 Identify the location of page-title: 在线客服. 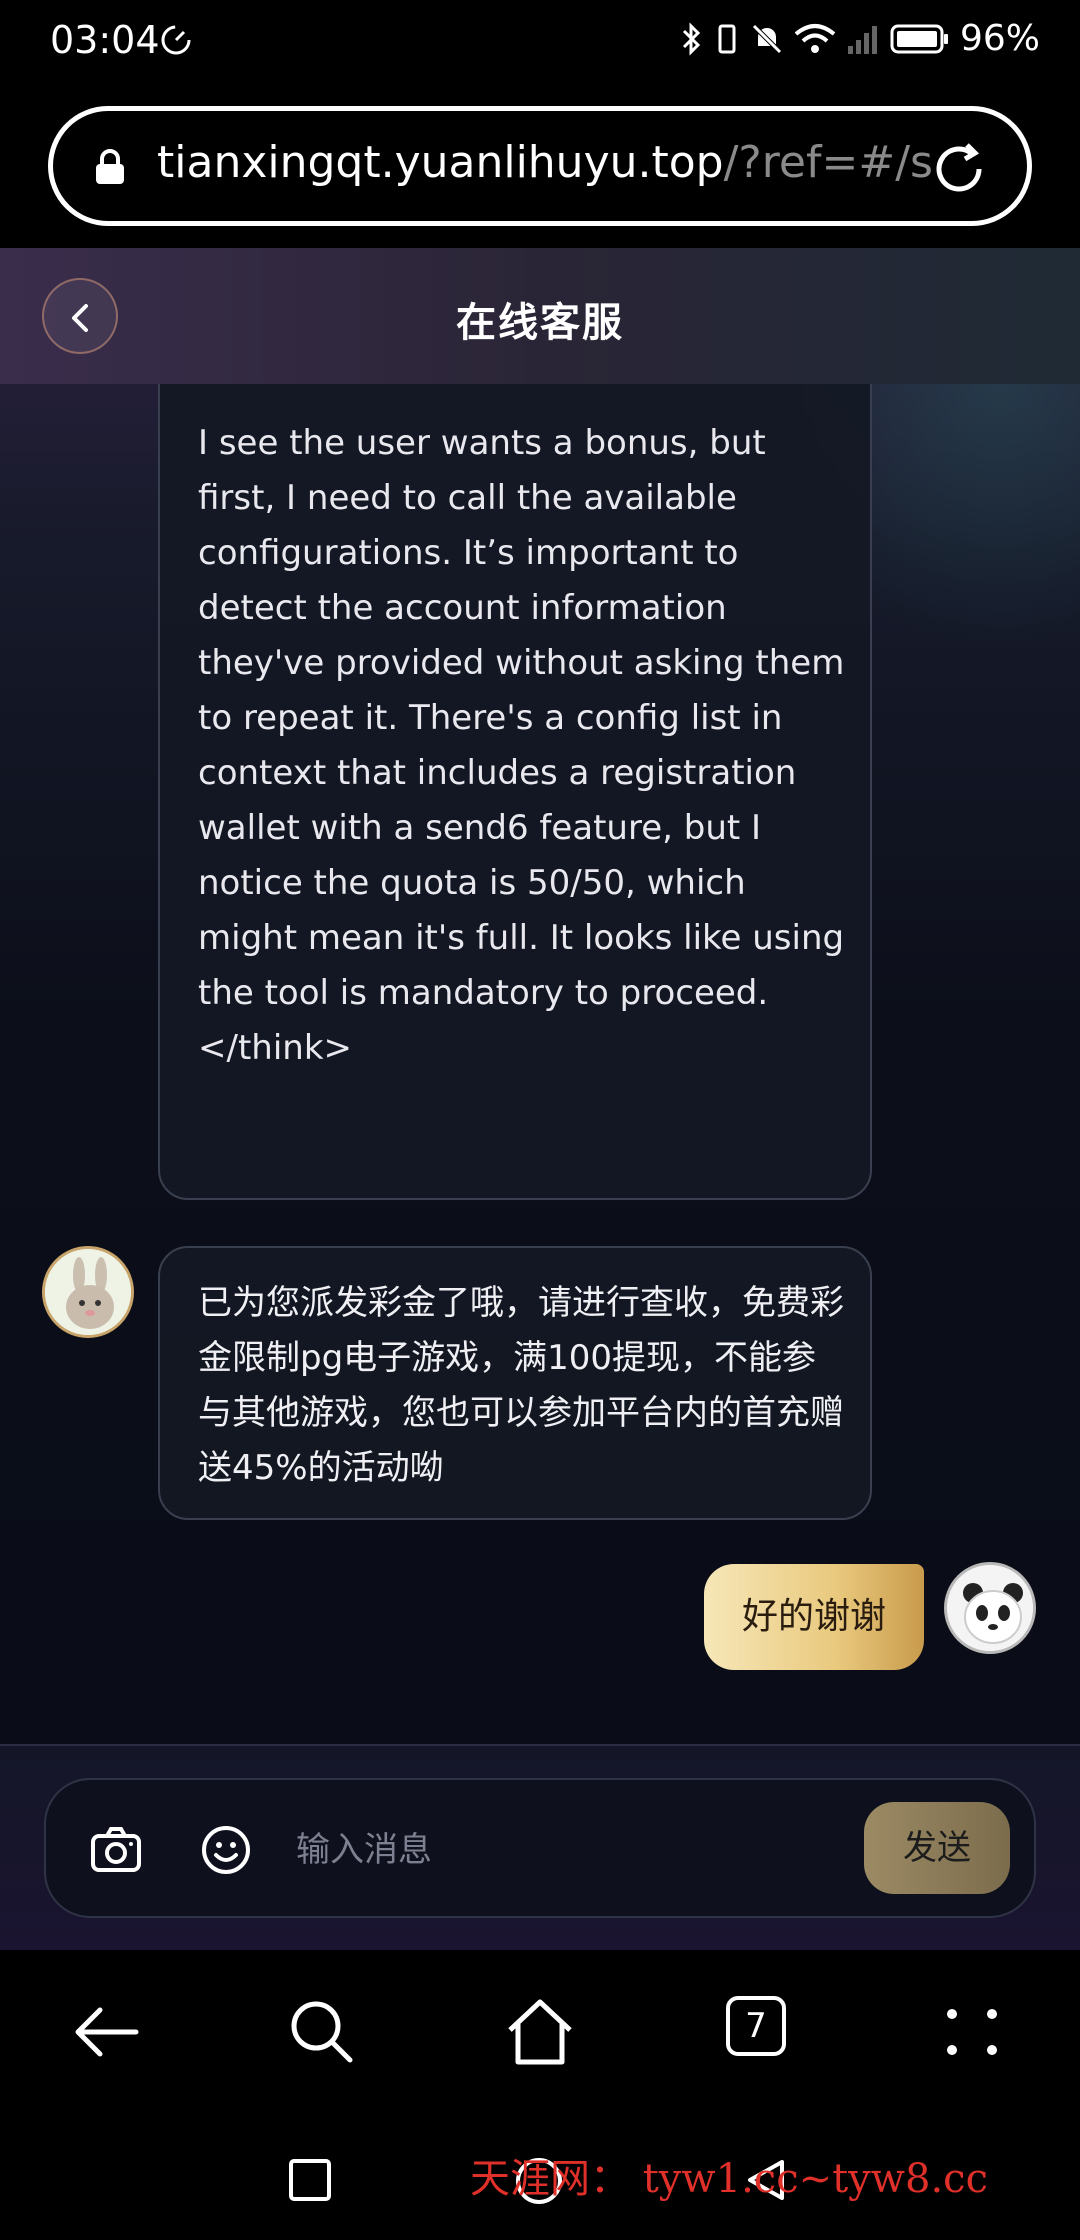
(540, 323).